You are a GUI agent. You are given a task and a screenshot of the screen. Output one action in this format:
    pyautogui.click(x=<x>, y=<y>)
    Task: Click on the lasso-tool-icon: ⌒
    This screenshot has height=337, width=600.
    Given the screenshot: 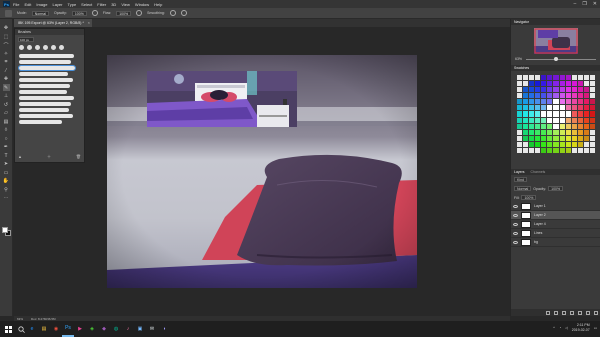 What is the action you would take?
    pyautogui.click(x=6, y=45)
    